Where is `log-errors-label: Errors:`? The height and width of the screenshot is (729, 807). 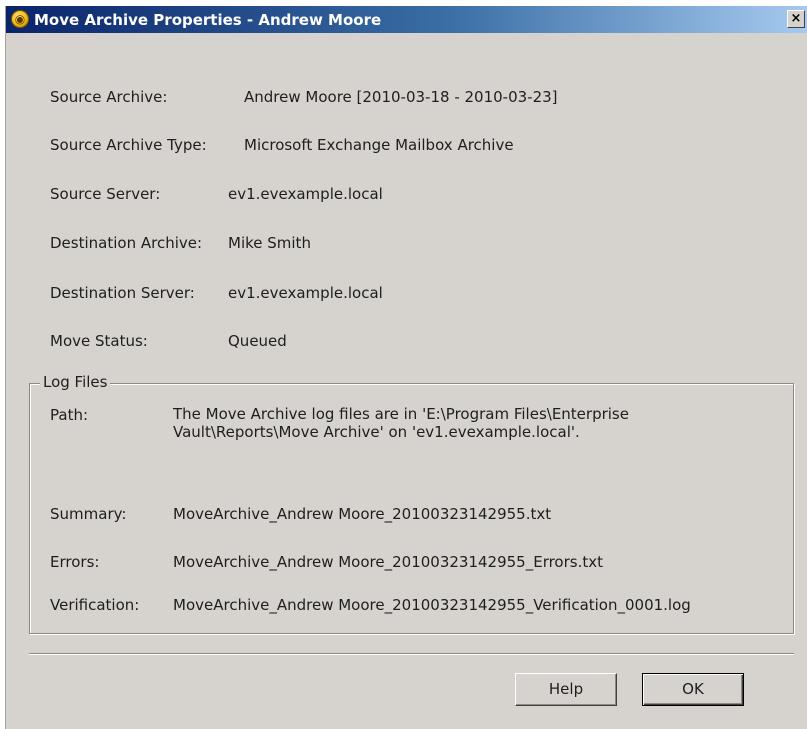
log-errors-label: Errors: is located at coordinates (75, 562).